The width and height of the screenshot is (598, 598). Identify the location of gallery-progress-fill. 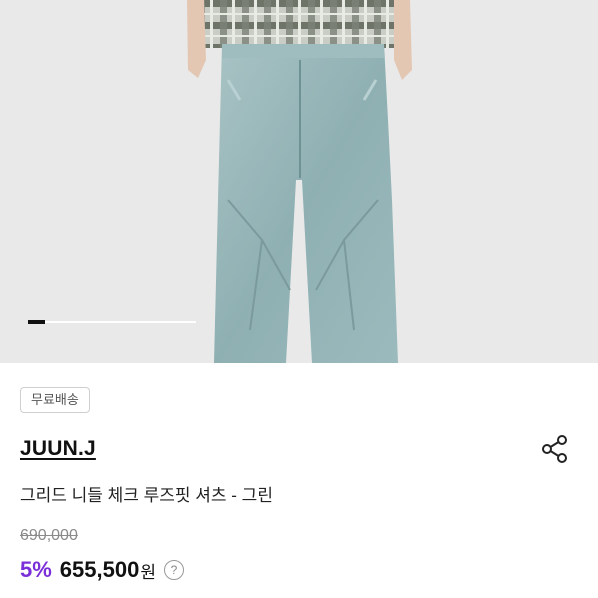
(36, 322).